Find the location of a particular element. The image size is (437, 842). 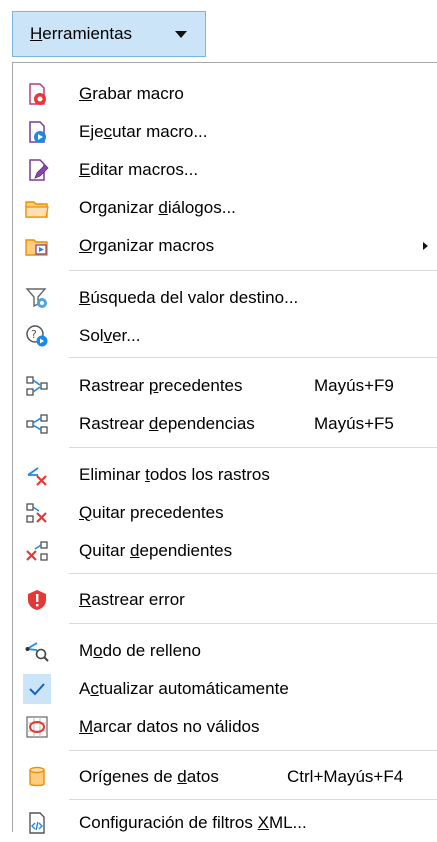

menu-item-modo-relleno: Modo de relleno is located at coordinates (225, 651).